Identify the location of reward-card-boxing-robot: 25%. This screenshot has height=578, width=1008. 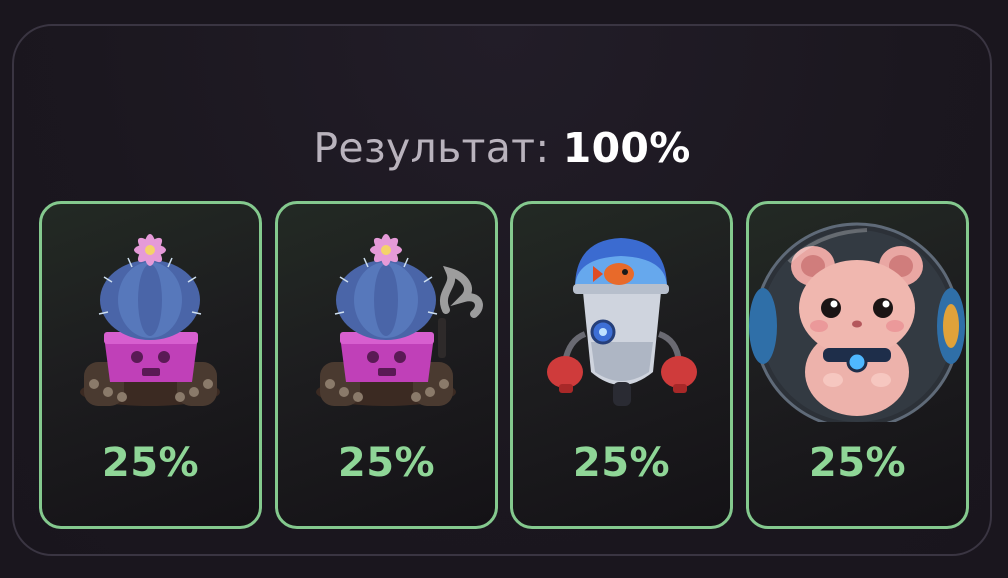
(621, 365).